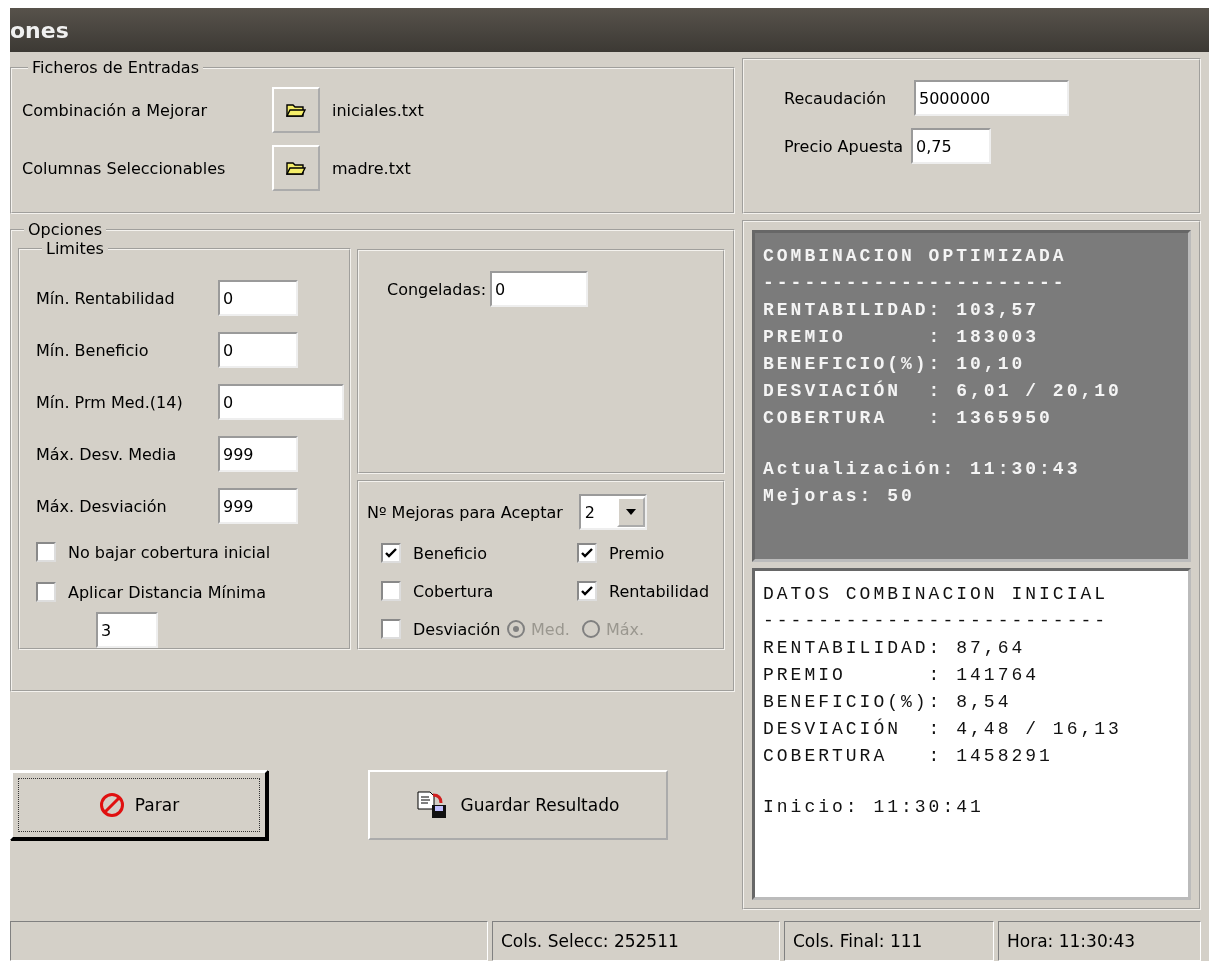  I want to click on stop-button: Parar, so click(139, 804).